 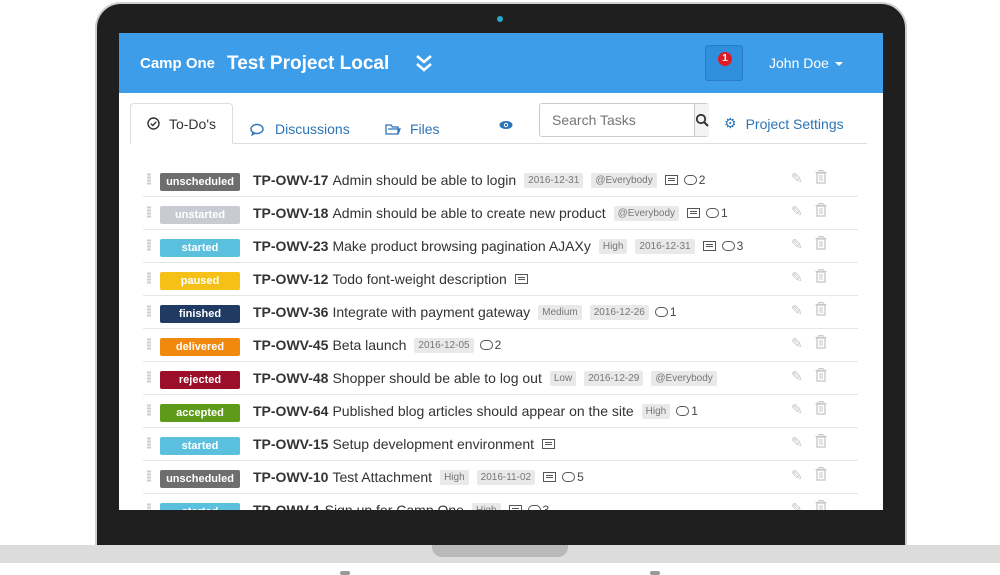 What do you see at coordinates (200, 347) in the screenshot?
I see `status-badge: delivered` at bounding box center [200, 347].